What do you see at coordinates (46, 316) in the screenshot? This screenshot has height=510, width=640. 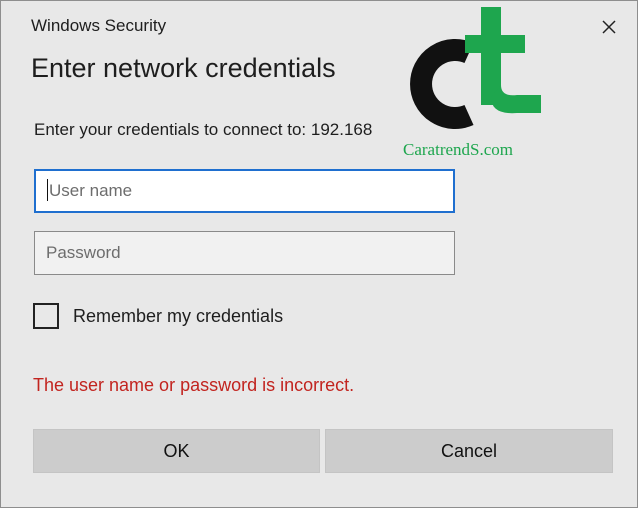 I see `remember-checkbox` at bounding box center [46, 316].